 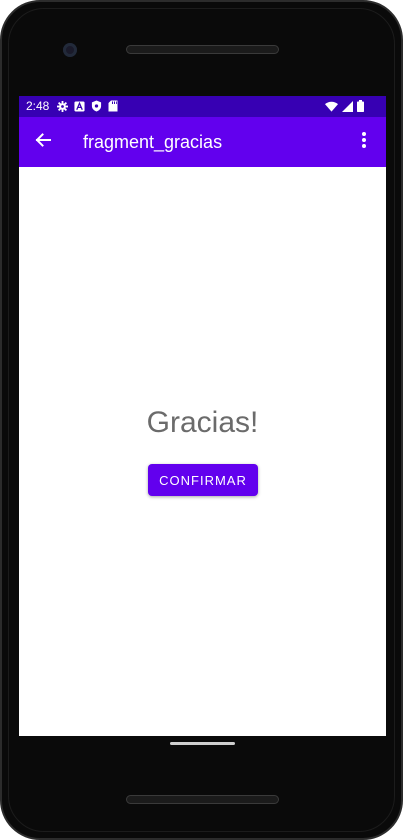 What do you see at coordinates (79, 107) in the screenshot?
I see `a-icon` at bounding box center [79, 107].